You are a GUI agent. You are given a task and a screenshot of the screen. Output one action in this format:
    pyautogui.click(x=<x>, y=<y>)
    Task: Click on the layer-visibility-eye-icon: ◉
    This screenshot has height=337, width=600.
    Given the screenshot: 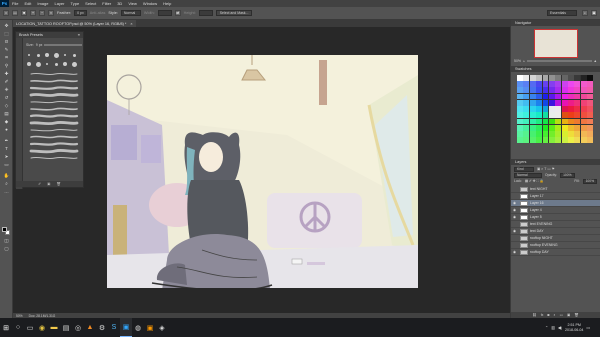 What is the action you would take?
    pyautogui.click(x=514, y=203)
    